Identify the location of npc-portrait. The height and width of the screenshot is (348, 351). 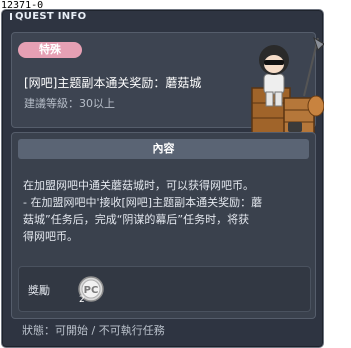
(287, 85).